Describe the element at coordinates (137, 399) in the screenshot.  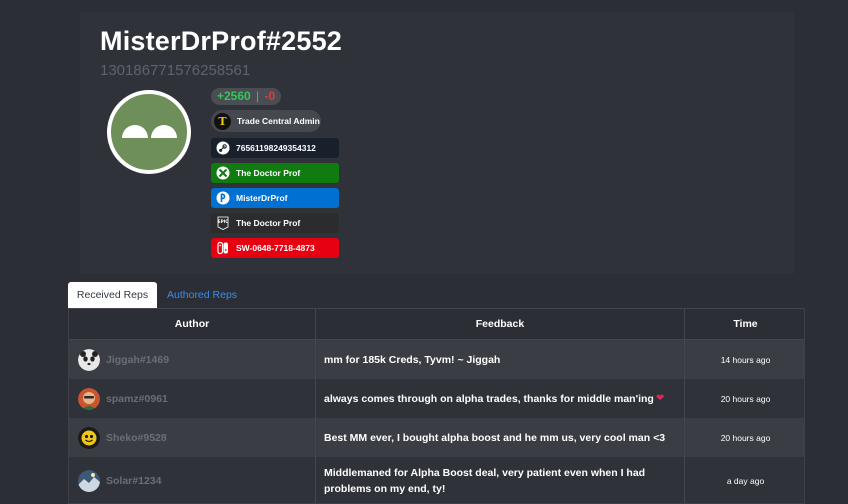
I see `author-name: spamz#0961` at that location.